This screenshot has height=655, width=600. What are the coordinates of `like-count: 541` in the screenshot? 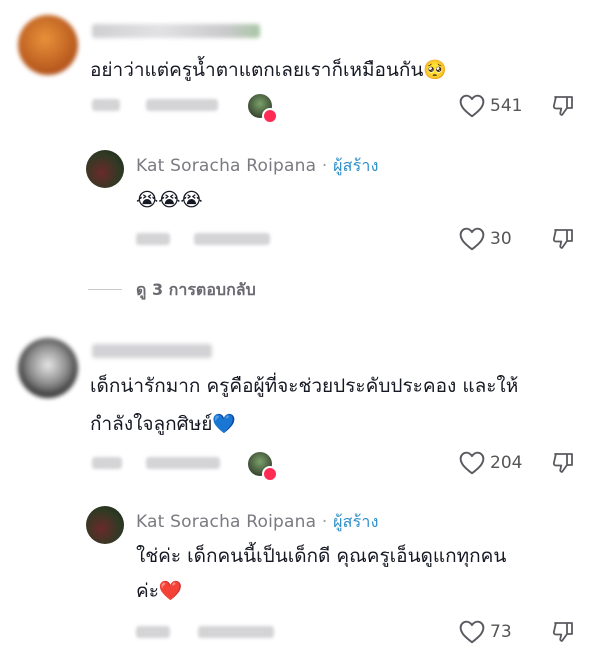 It's located at (506, 106).